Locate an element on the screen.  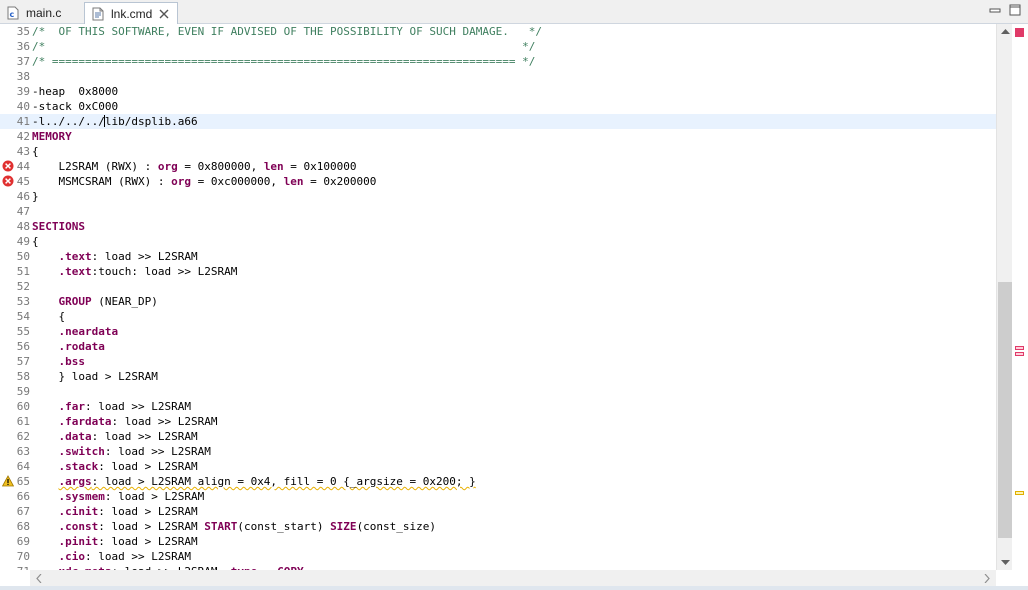
line-text: -heap 0x8000 is located at coordinates (75, 91).